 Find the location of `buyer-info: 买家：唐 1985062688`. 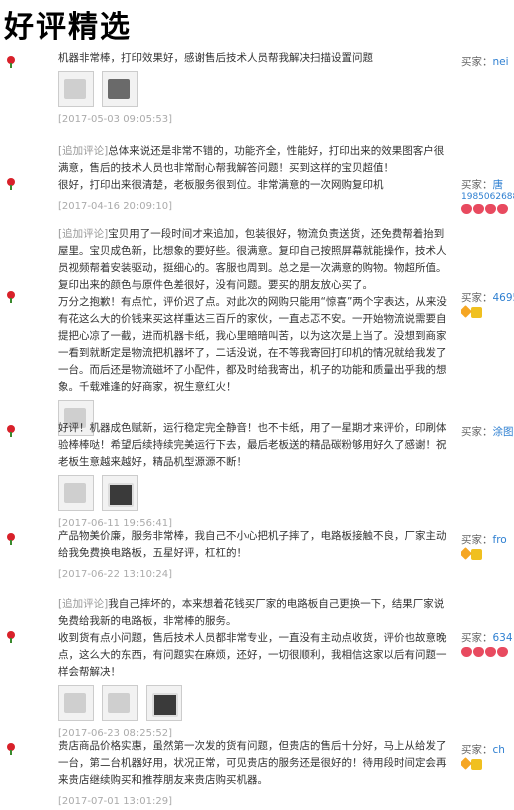

buyer-info: 买家：唐 1985062688 is located at coordinates (487, 195).